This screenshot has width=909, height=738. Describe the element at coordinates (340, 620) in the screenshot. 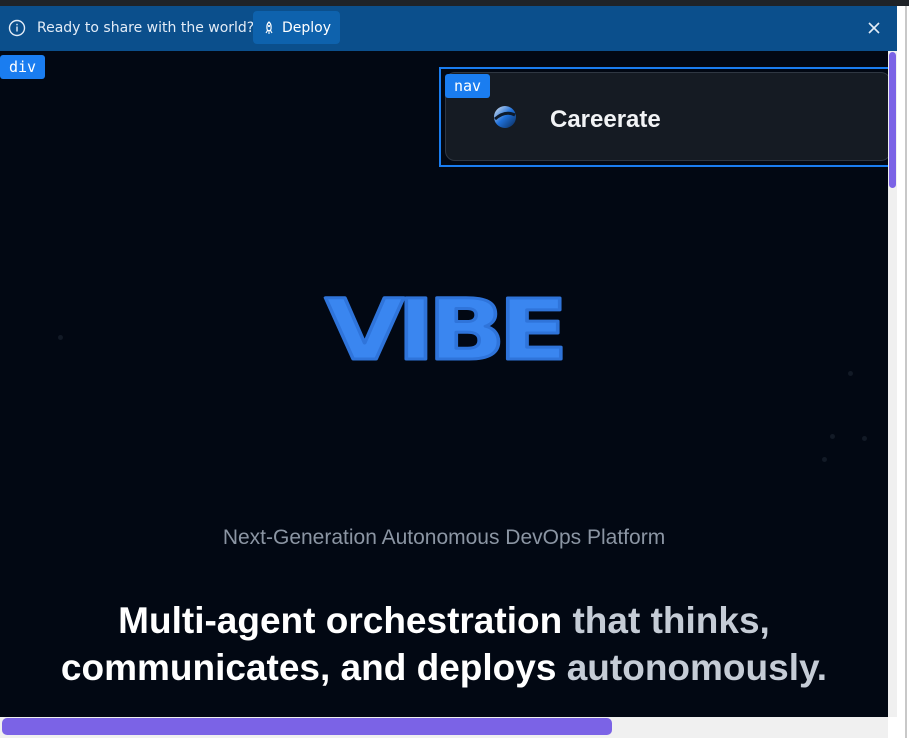

I see `headline-part1: Multi-agent orchestration` at that location.